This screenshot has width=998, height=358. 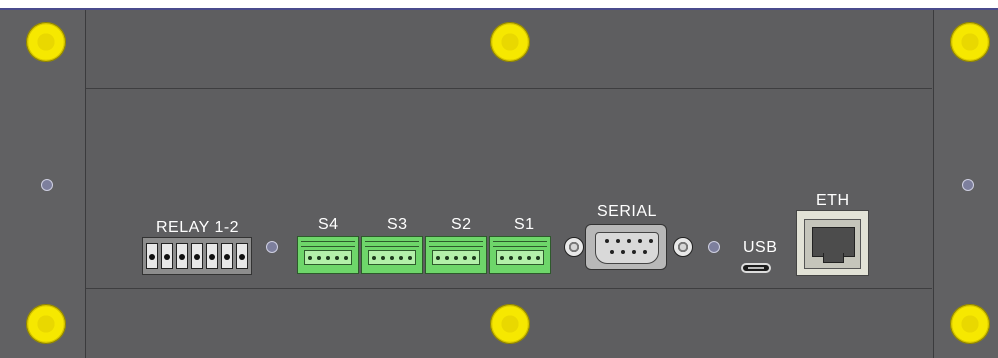 What do you see at coordinates (461, 224) in the screenshot?
I see `s2-label: S2` at bounding box center [461, 224].